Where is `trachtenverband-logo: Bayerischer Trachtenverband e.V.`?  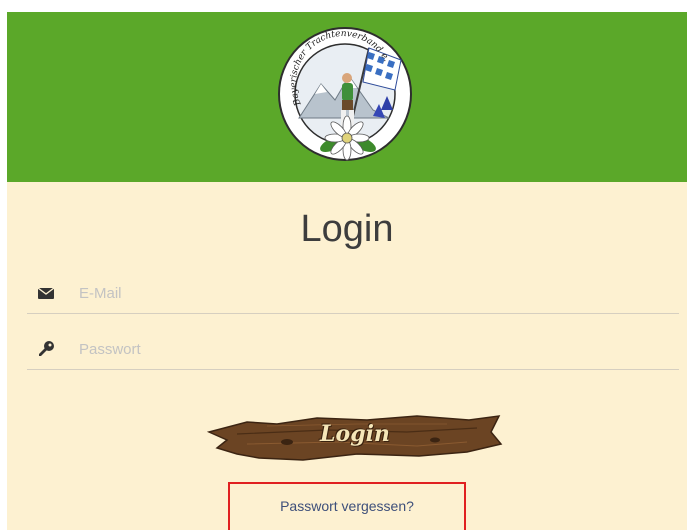
trachtenverband-logo: Bayerischer Trachtenverband e.V. is located at coordinates (344, 93).